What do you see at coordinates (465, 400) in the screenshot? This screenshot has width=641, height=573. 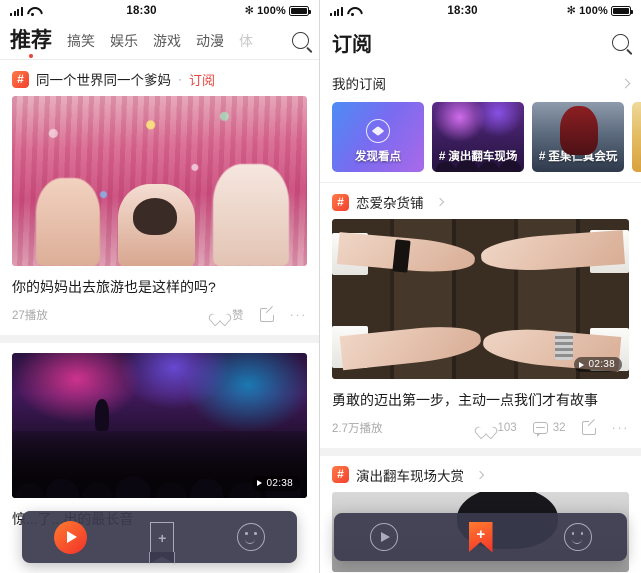 I see `right-card-title: 勇敢的迈出第一步，主动一点我们才有故事` at bounding box center [465, 400].